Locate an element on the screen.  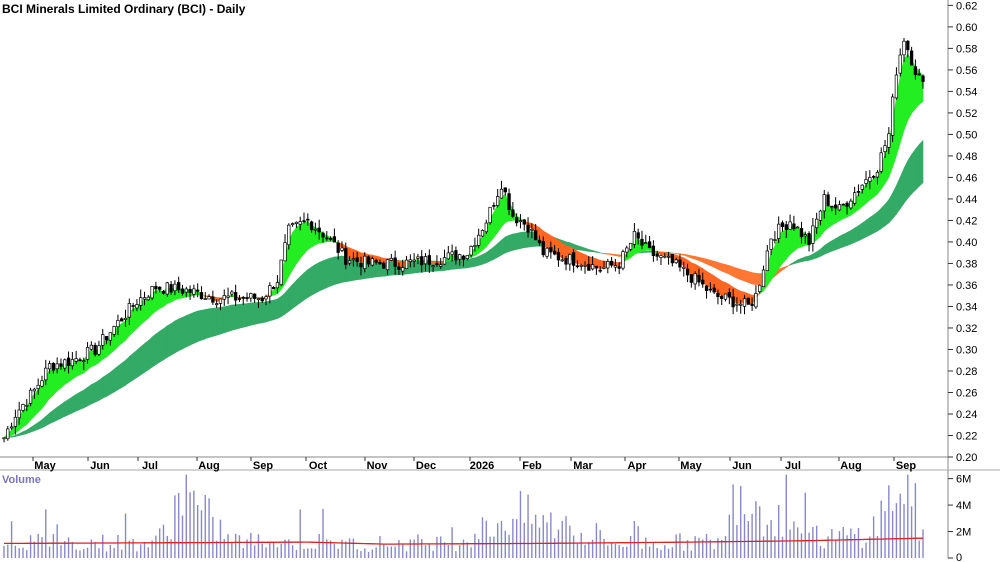
x-tick-label: May is located at coordinates (691, 466).